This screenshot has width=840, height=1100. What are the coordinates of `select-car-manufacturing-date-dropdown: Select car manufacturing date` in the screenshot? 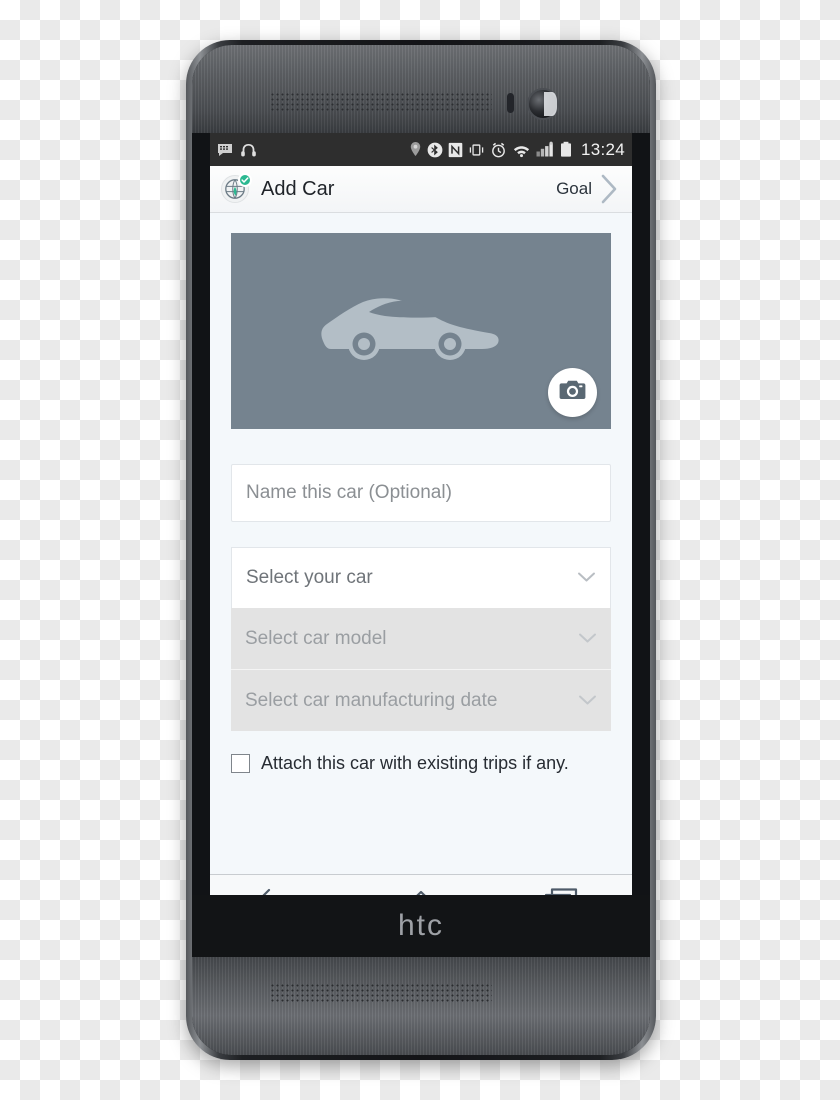 It's located at (421, 700).